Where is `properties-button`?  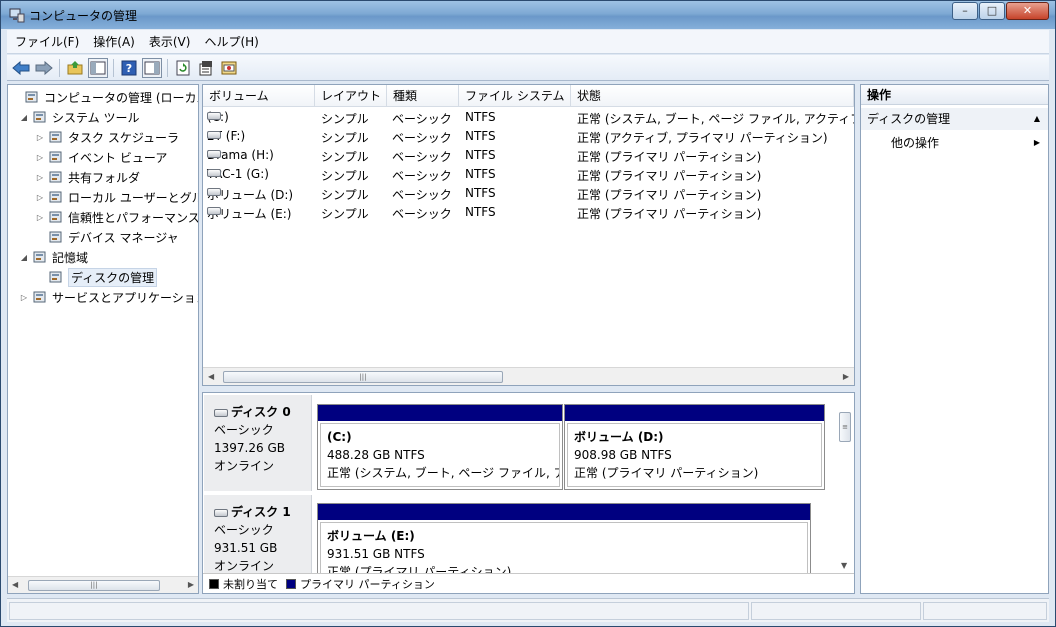 properties-button is located at coordinates (206, 68).